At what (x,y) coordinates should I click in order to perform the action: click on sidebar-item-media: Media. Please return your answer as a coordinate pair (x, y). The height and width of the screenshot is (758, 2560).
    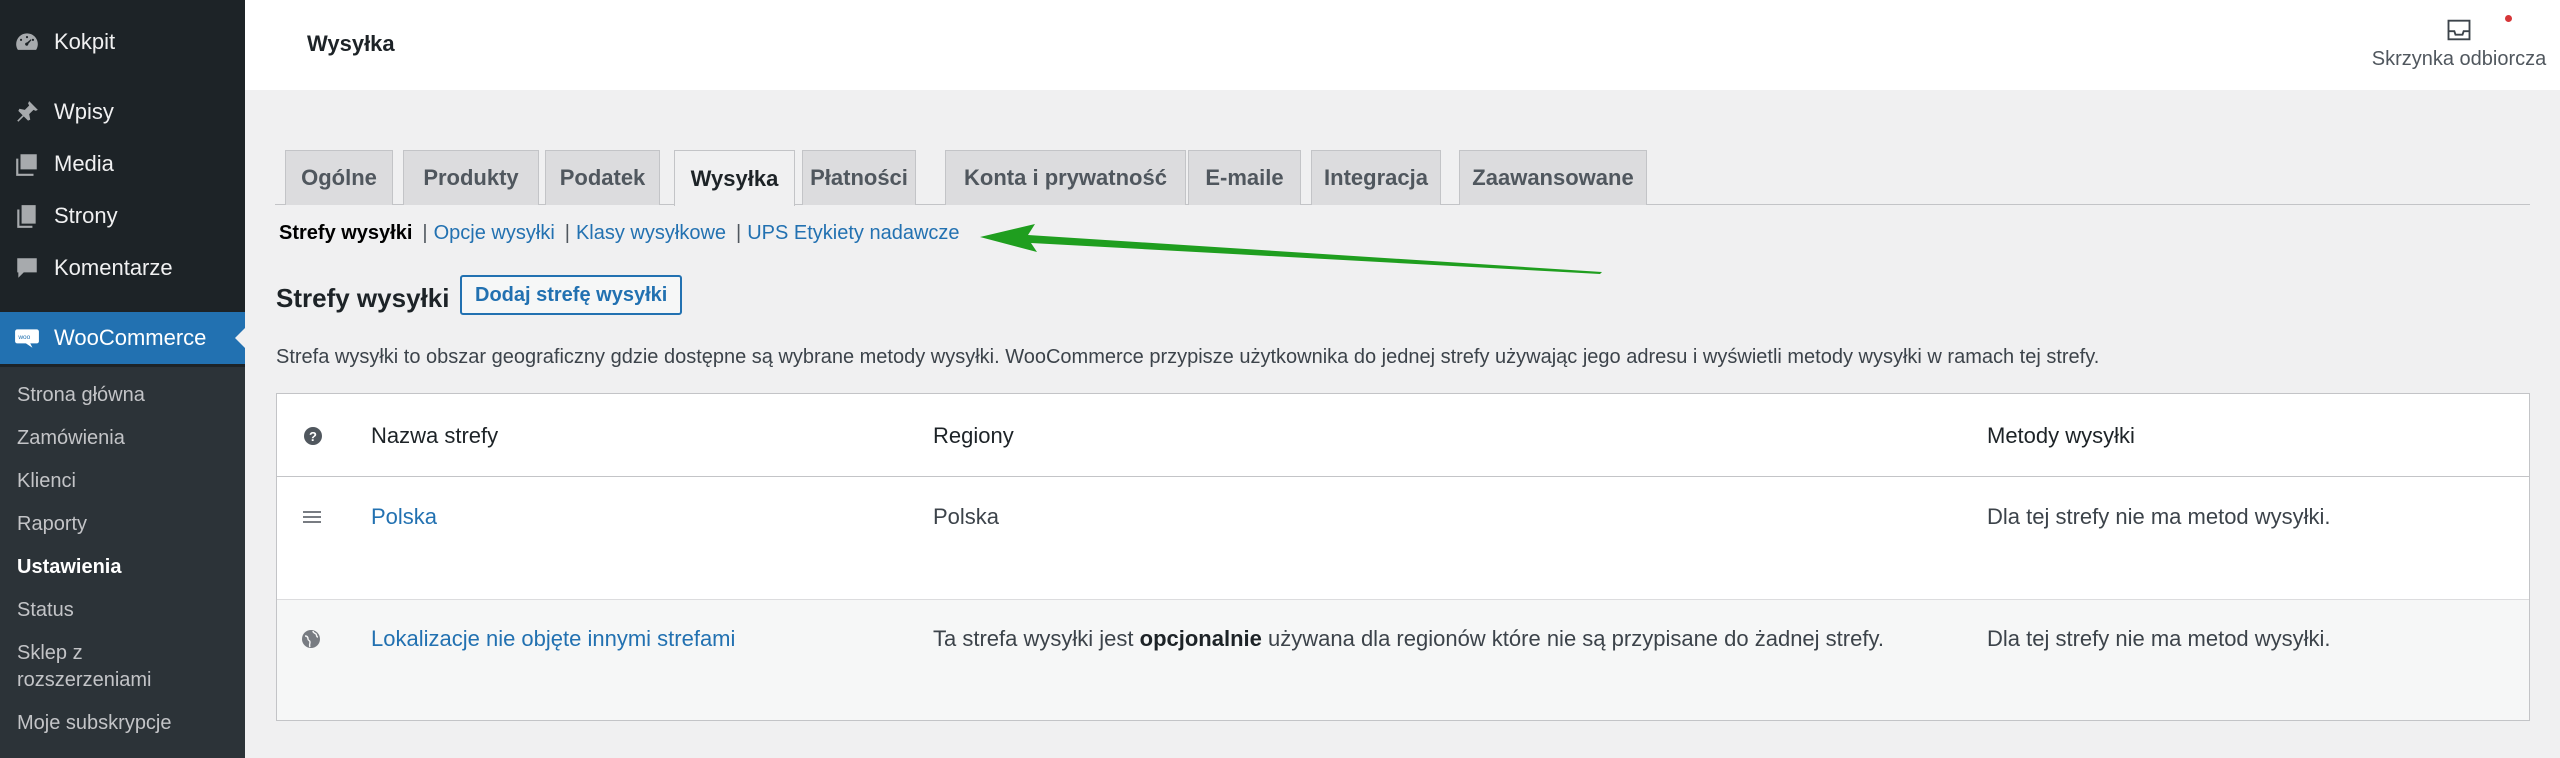
    Looking at the image, I should click on (122, 164).